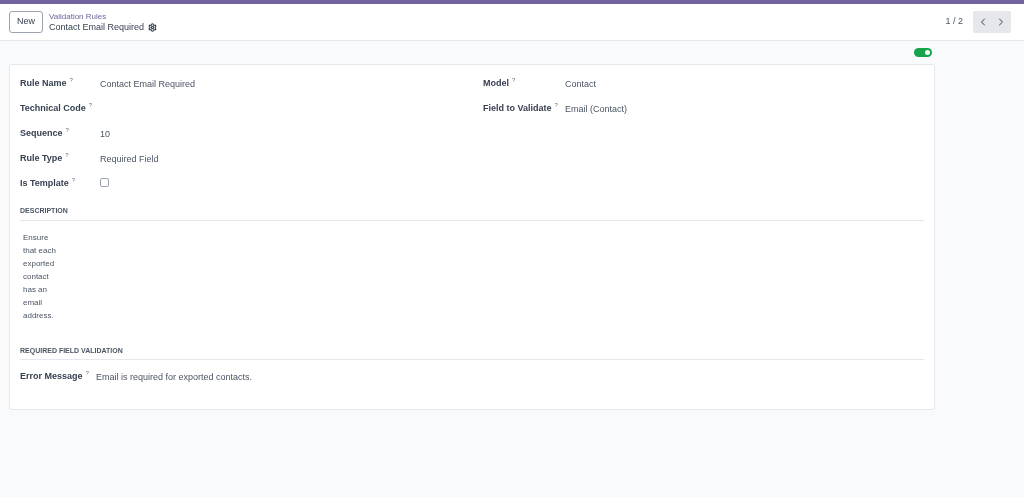 The width and height of the screenshot is (1024, 497). Describe the element at coordinates (174, 378) in the screenshot. I see `field-value: Email is required for exported contacts.` at that location.